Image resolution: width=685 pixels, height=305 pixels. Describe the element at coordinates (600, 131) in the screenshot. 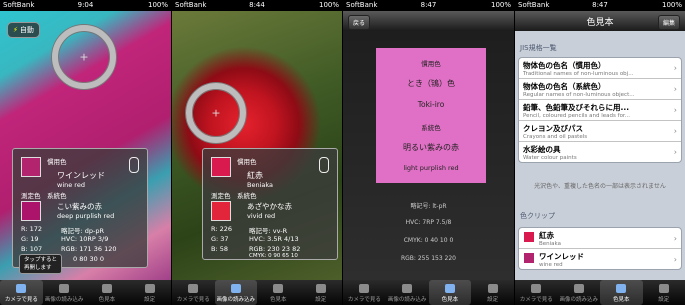

I see `list-item: クレヨン及びパス Crayons and oil pastels ›` at that location.